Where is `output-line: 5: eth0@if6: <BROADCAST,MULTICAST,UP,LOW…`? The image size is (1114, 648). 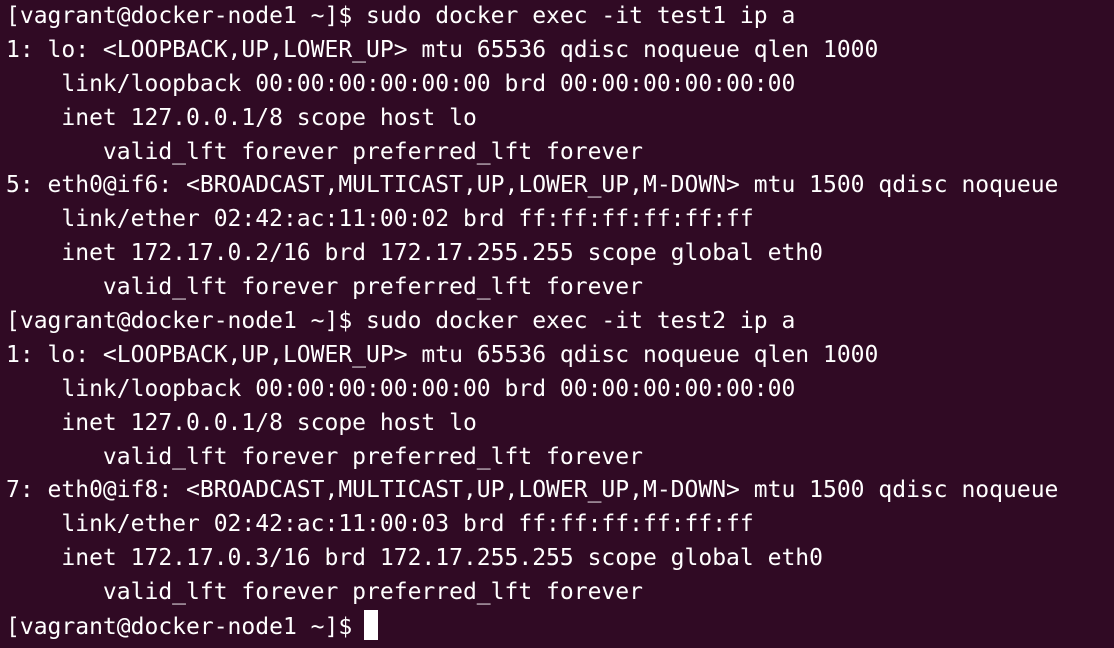
output-line: 5: eth0@if6: <BROADCAST,MULTICAST,UP,LOW… is located at coordinates (532, 185).